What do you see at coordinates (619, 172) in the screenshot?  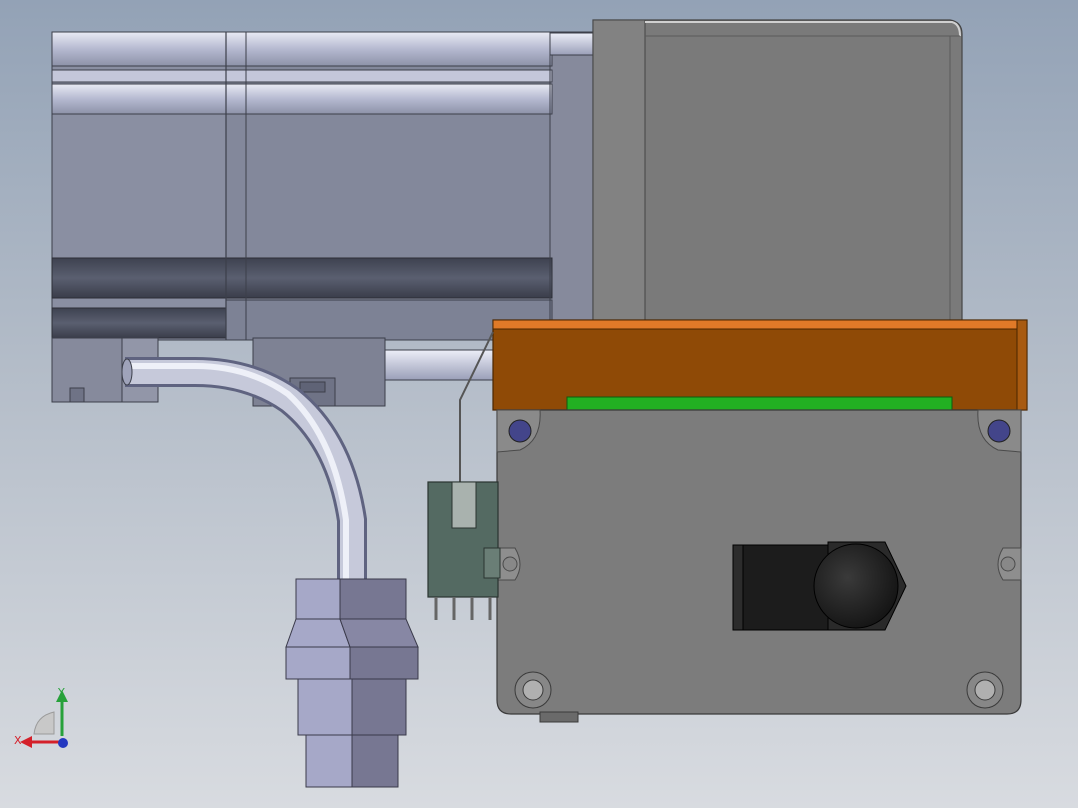 I see `gearbox-side-plate` at bounding box center [619, 172].